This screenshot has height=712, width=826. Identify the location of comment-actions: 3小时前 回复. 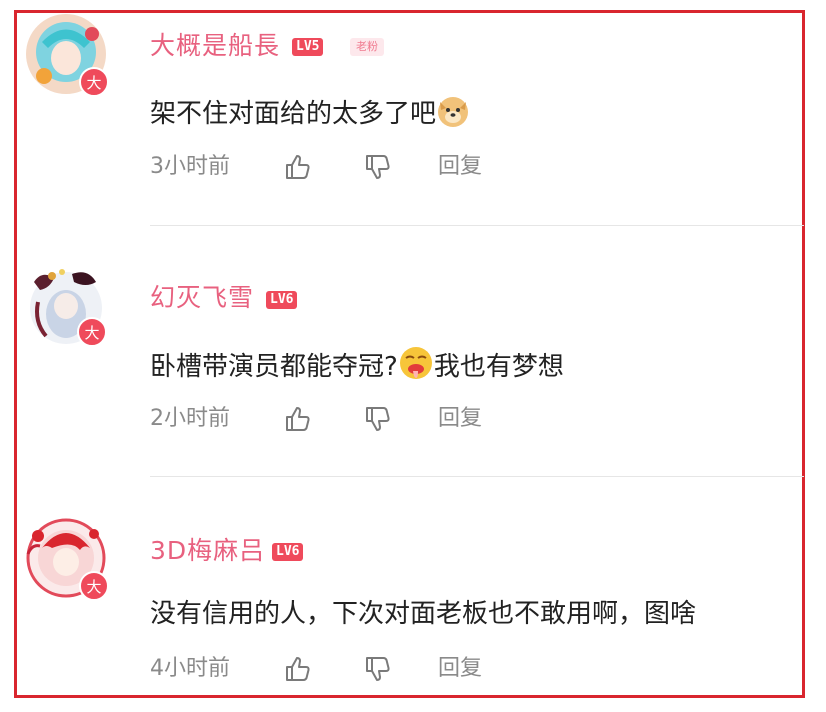
(350, 167).